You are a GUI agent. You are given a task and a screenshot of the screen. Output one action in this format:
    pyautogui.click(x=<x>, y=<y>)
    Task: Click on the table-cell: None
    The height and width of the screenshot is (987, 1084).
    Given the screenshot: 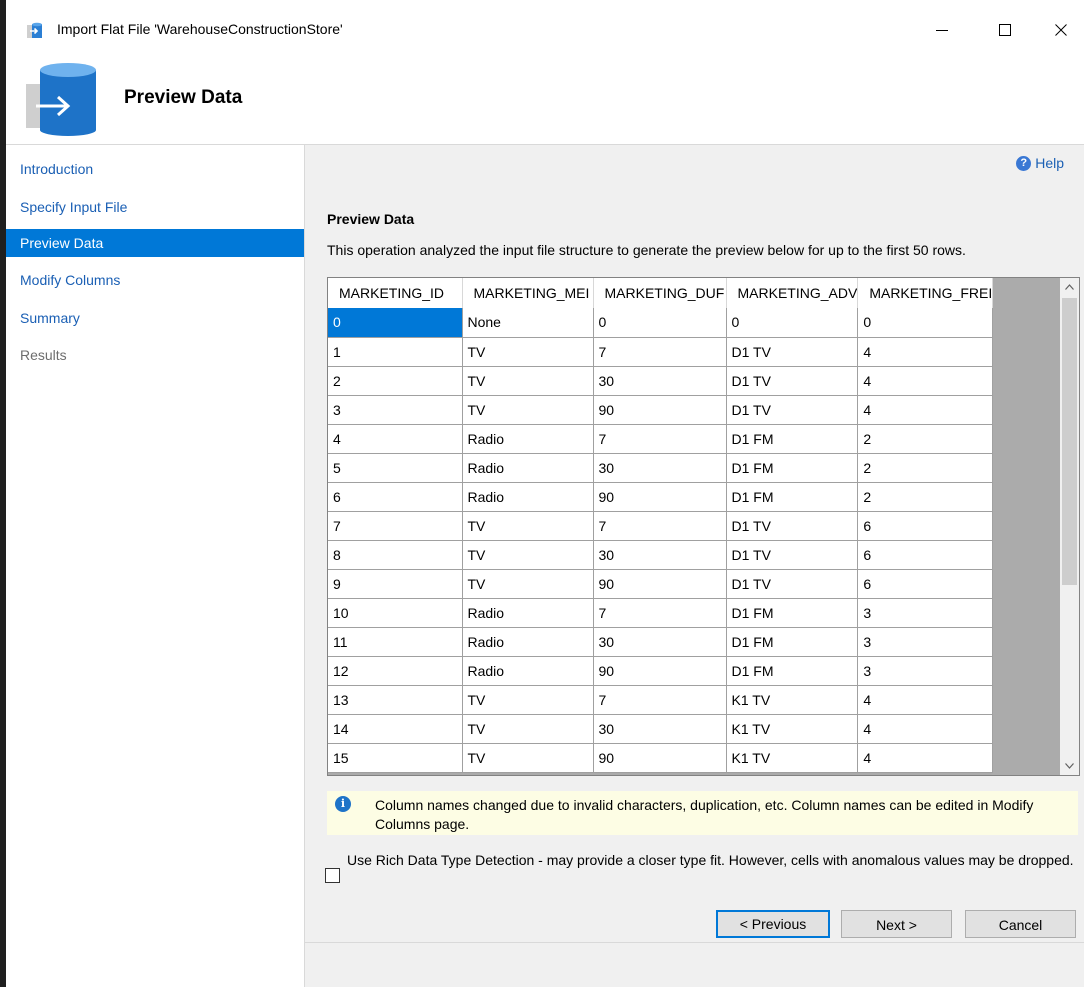 What is the action you would take?
    pyautogui.click(x=528, y=323)
    